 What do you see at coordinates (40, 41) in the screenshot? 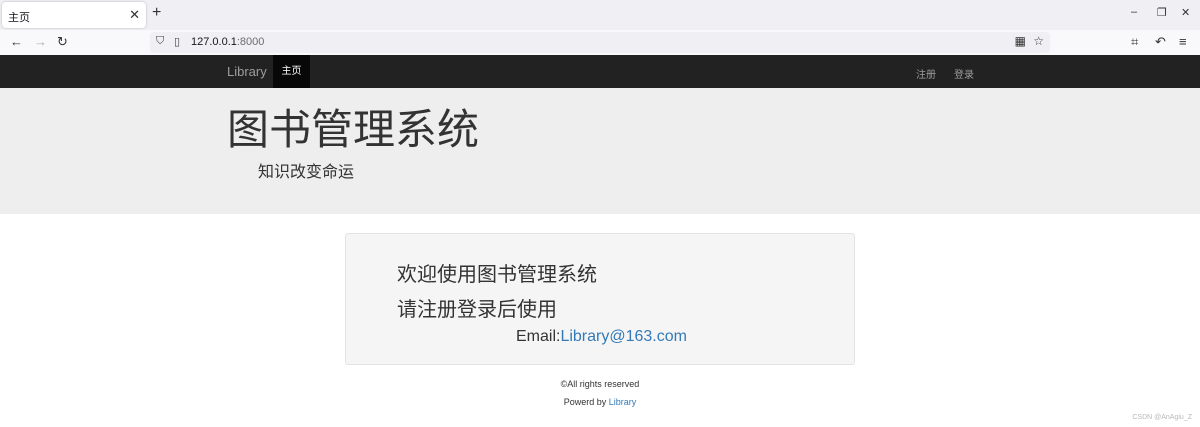
I see `forward-icon: →` at bounding box center [40, 41].